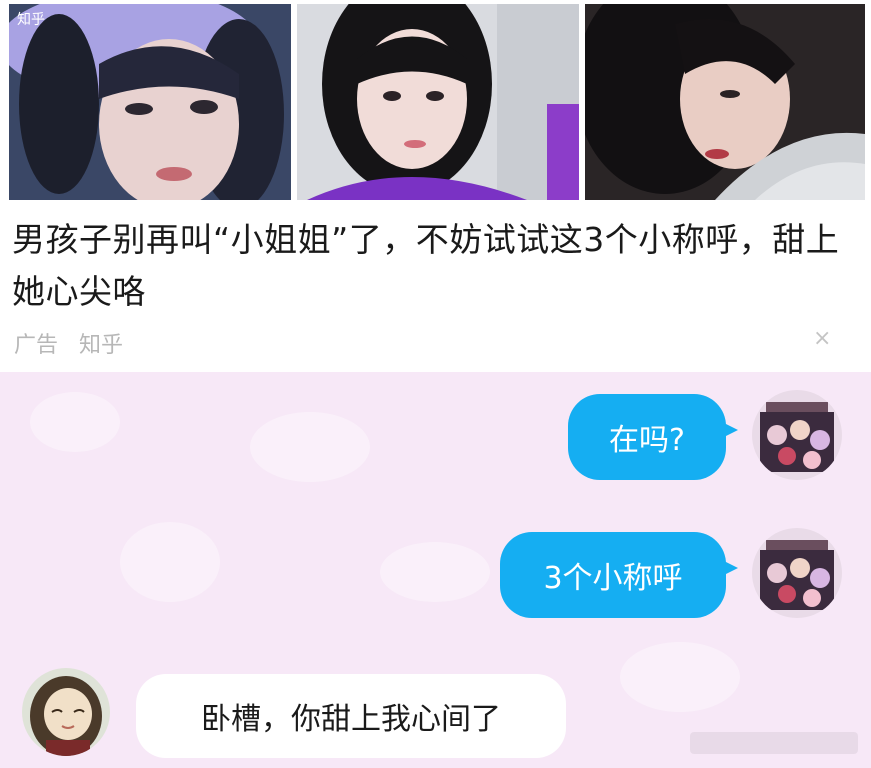 Image resolution: width=871 pixels, height=768 pixels. I want to click on incoming-message-bubble: 卧槽，你甜上我心间了, so click(351, 716).